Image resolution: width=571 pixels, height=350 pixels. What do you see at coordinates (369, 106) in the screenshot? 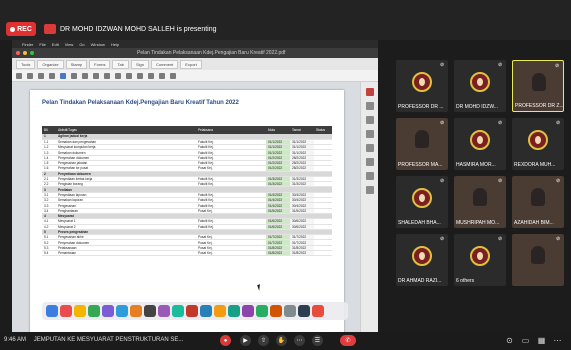
I see `edit-pdf-icon` at bounding box center [369, 106].